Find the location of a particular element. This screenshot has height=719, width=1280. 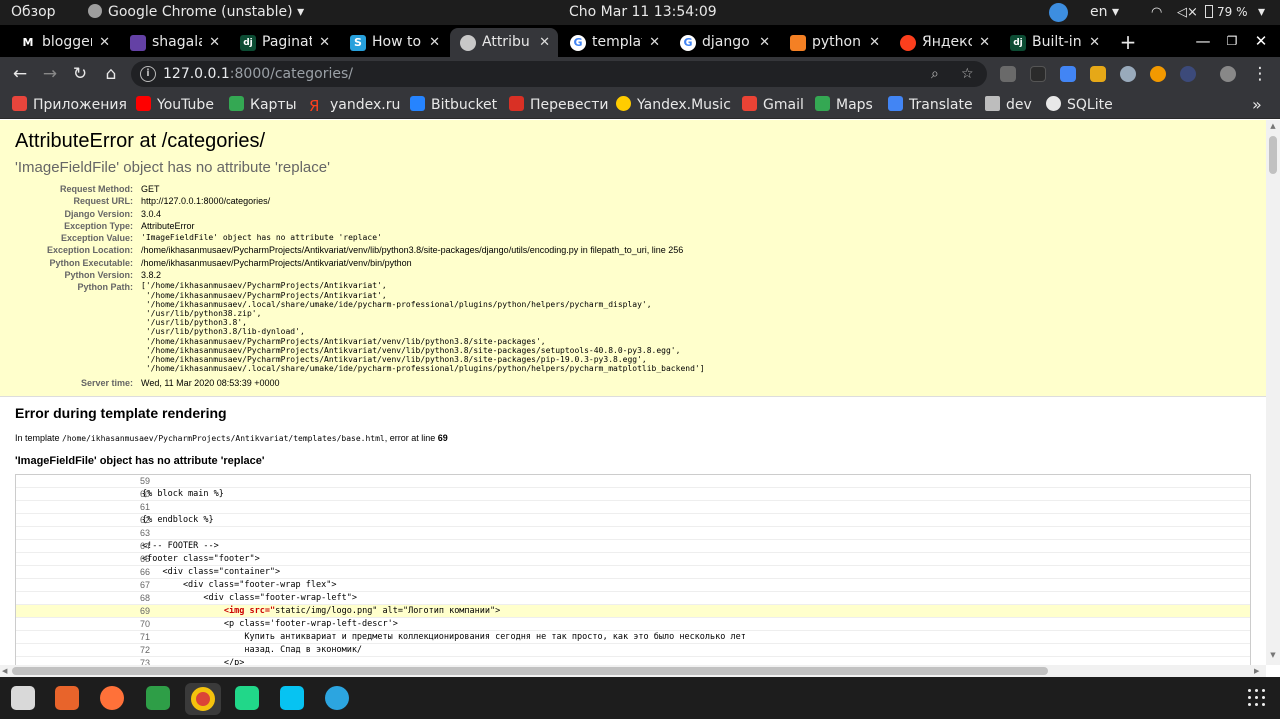

minimize-button: — is located at coordinates (1203, 41).